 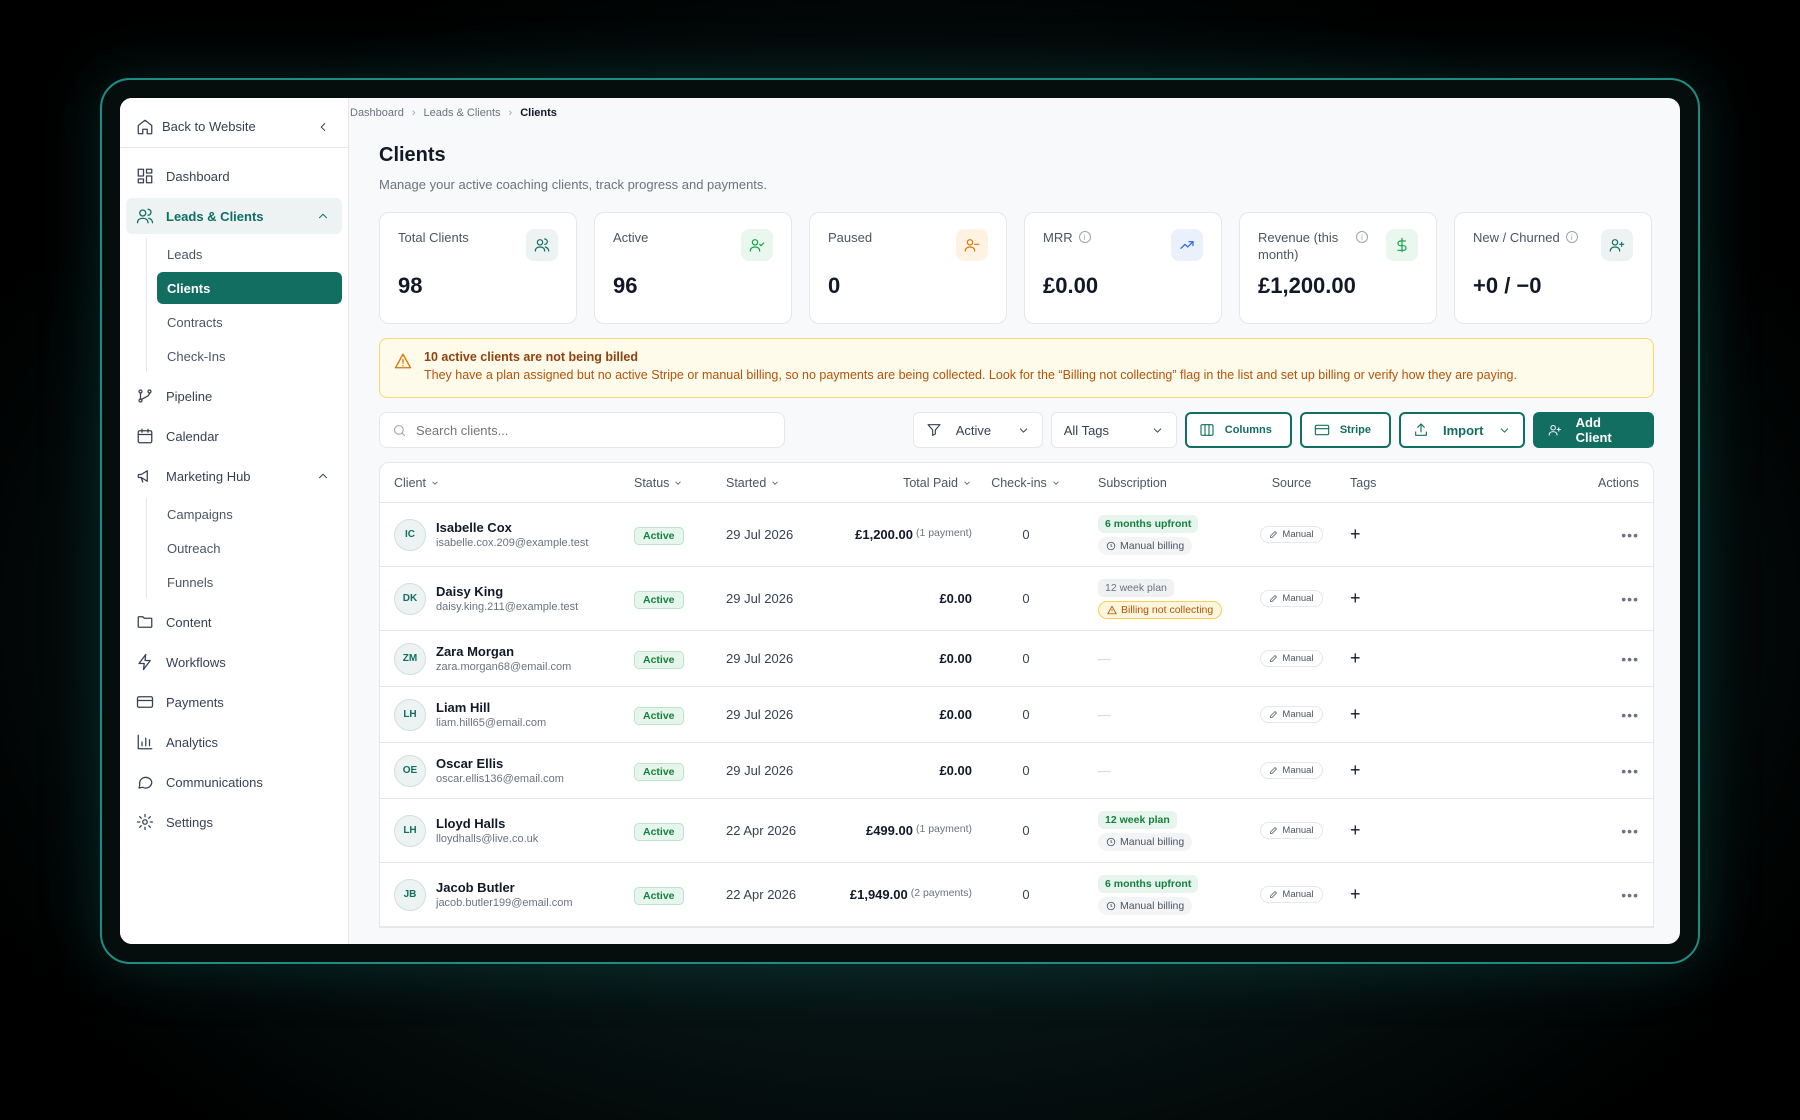 I want to click on columns-button: Columns, so click(x=1238, y=430).